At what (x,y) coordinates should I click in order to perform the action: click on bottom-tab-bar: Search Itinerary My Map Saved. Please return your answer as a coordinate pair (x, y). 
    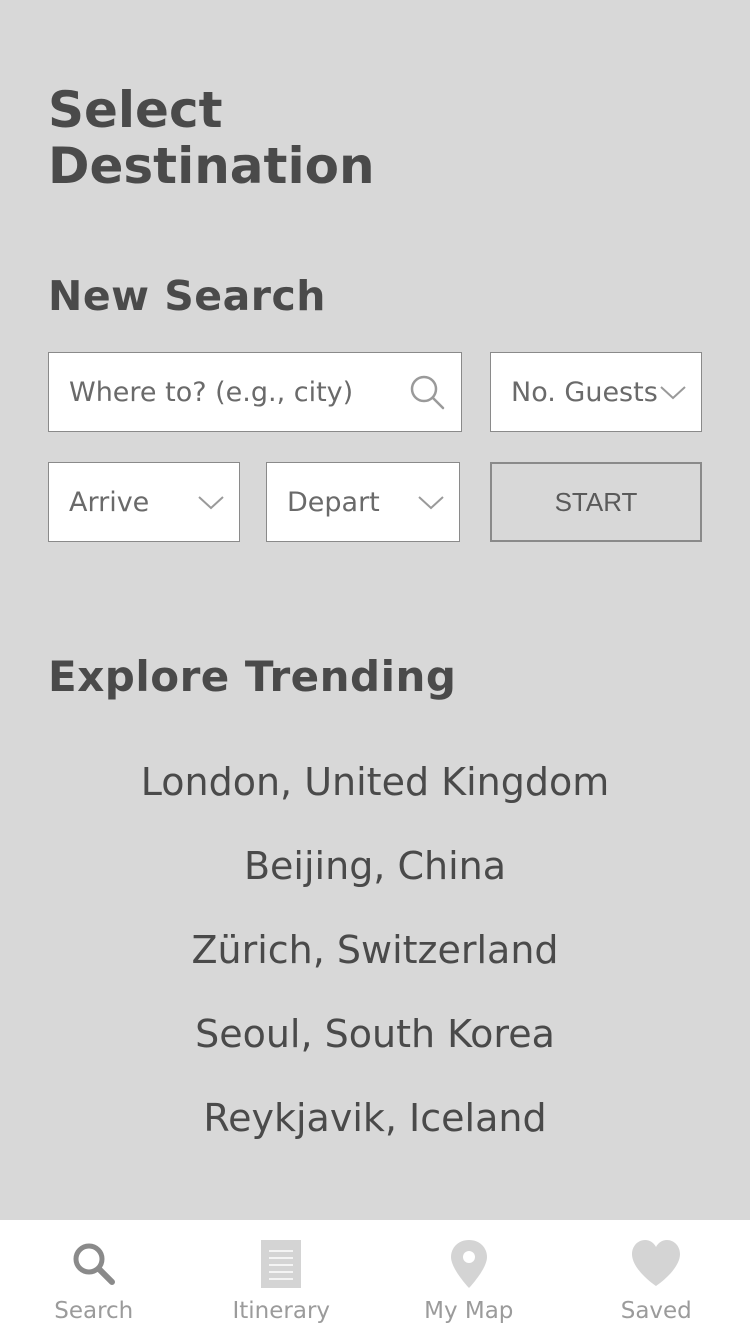
    Looking at the image, I should click on (375, 1277).